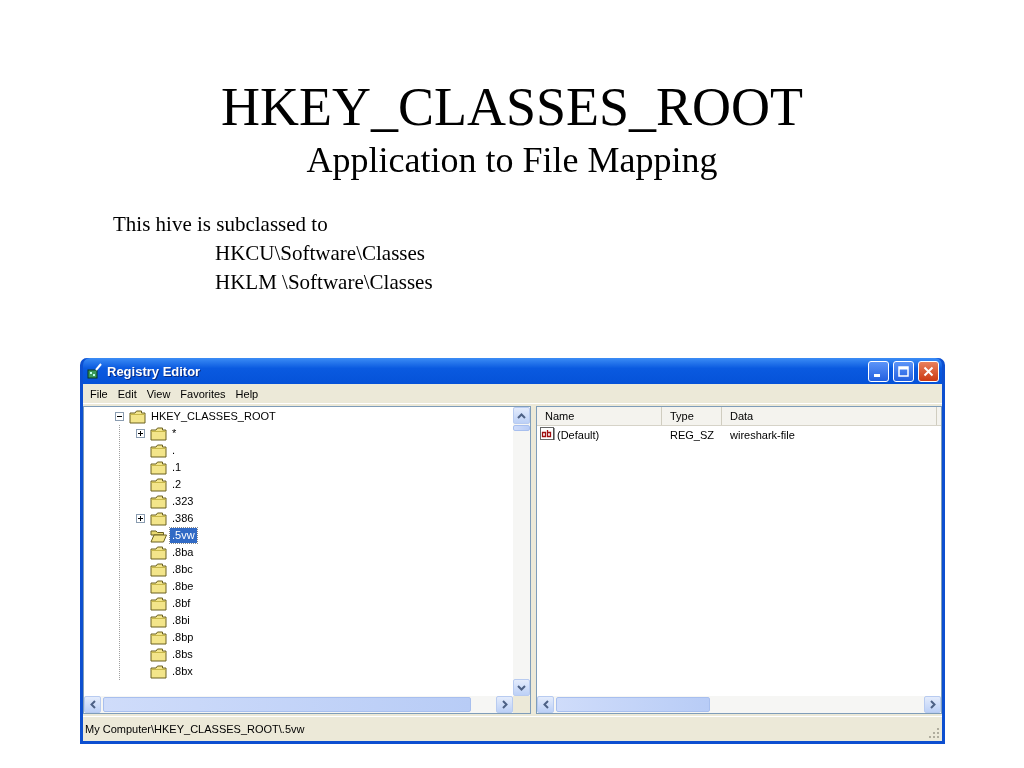  Describe the element at coordinates (183, 518) in the screenshot. I see `tree-item: .386` at that location.